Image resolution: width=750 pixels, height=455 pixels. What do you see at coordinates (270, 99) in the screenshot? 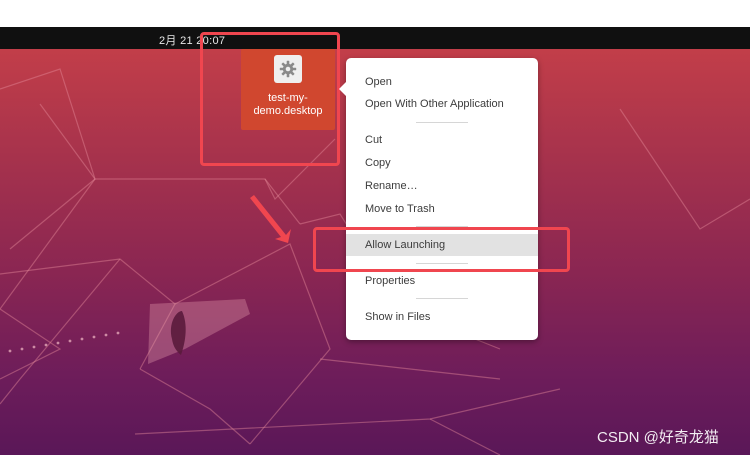
I see `annotation-box-icon` at bounding box center [270, 99].